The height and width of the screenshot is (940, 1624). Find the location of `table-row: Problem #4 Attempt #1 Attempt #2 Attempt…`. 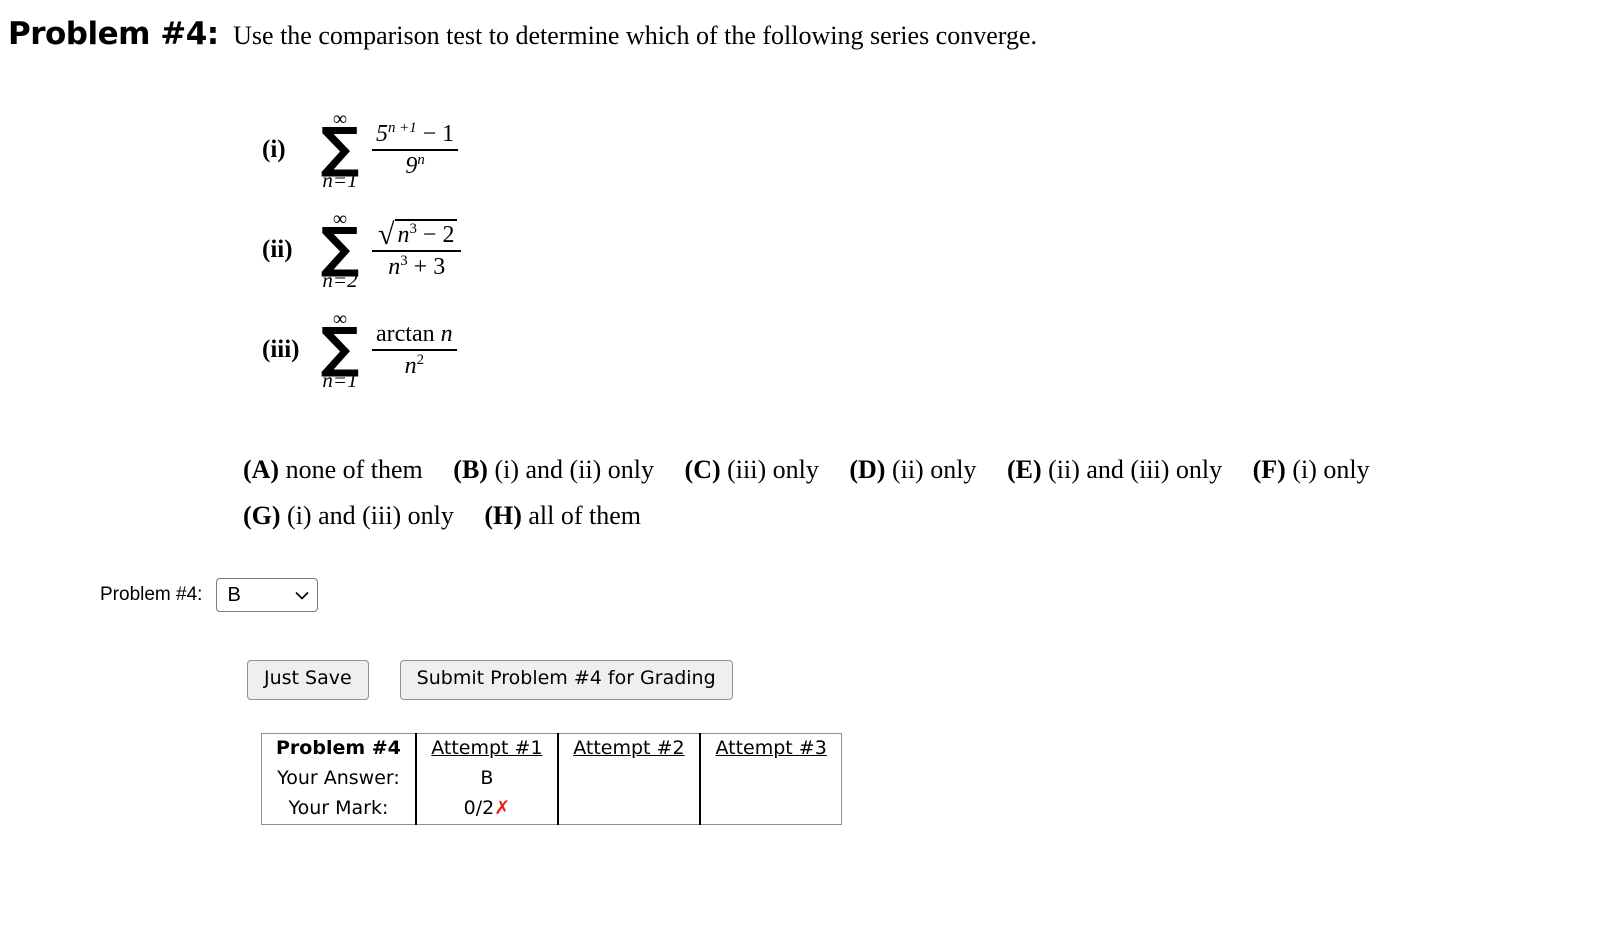

table-row: Problem #4 Attempt #1 Attempt #2 Attempt… is located at coordinates (551, 748).